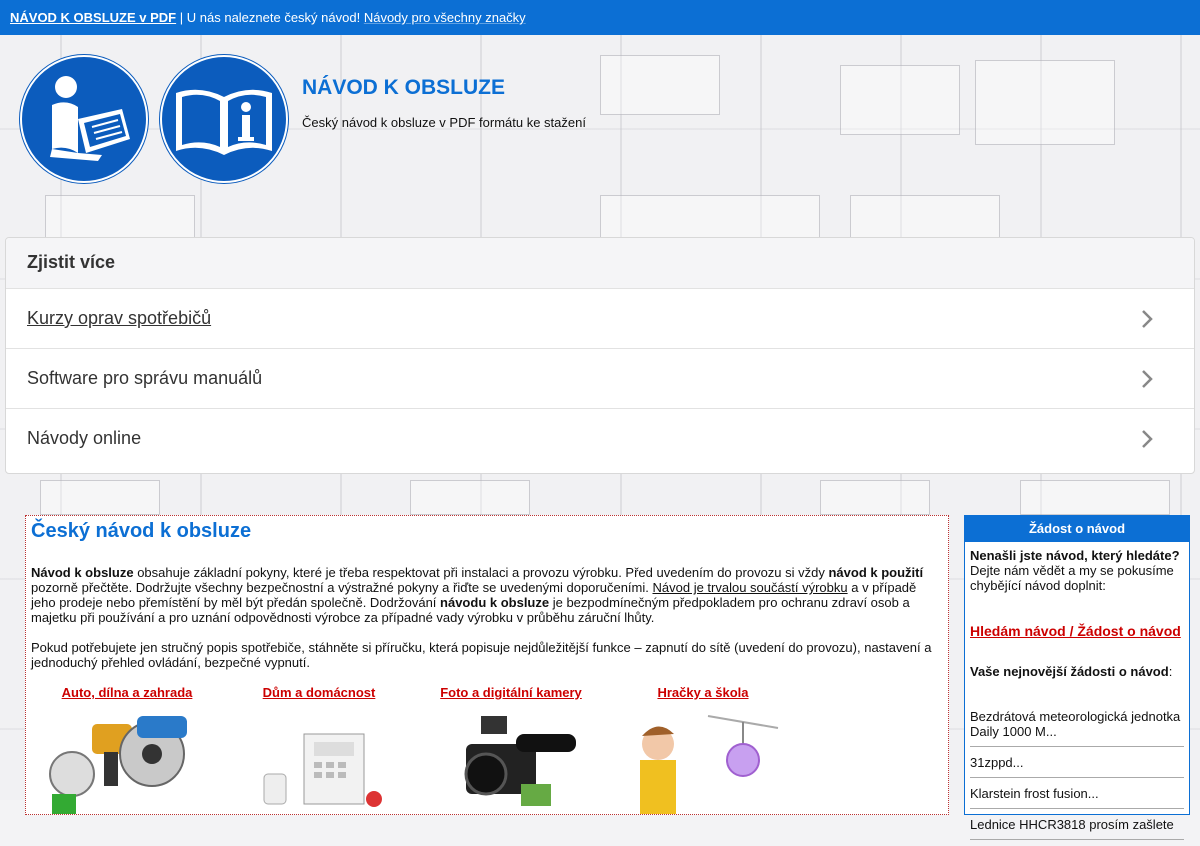  I want to click on site-title: NÁVOD K OBSLUZE, so click(403, 88).